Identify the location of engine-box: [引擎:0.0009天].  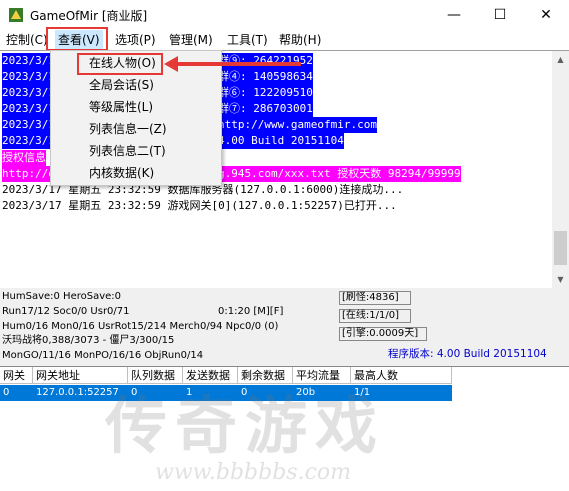
(383, 334).